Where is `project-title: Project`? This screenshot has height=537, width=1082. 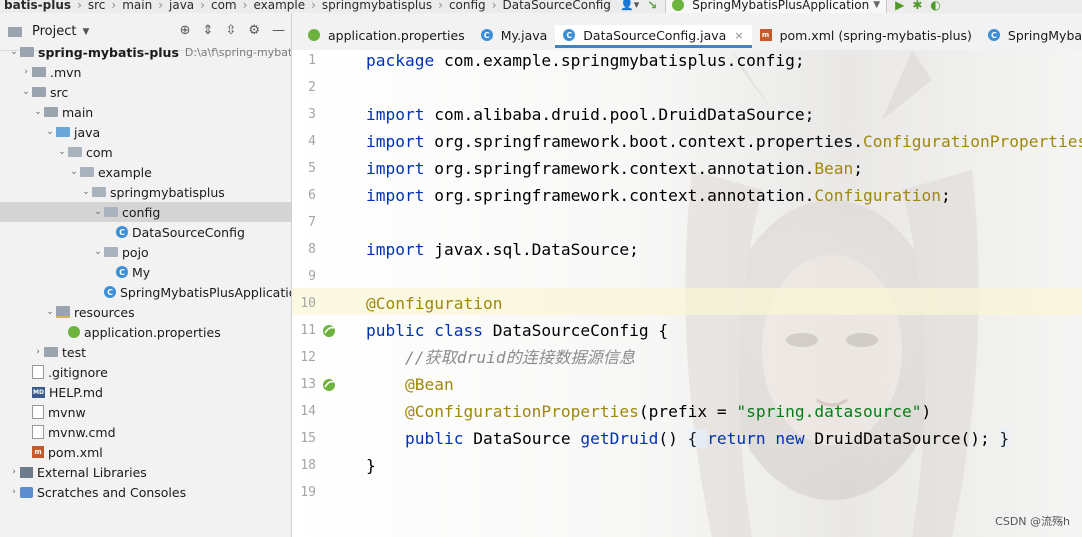
project-title: Project is located at coordinates (54, 31).